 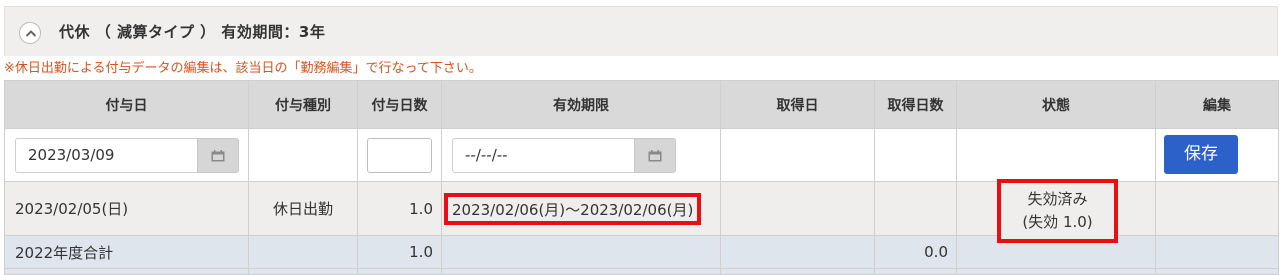 I want to click on status-highlight-box: 失効済み (失効 1.0), so click(x=1057, y=211).